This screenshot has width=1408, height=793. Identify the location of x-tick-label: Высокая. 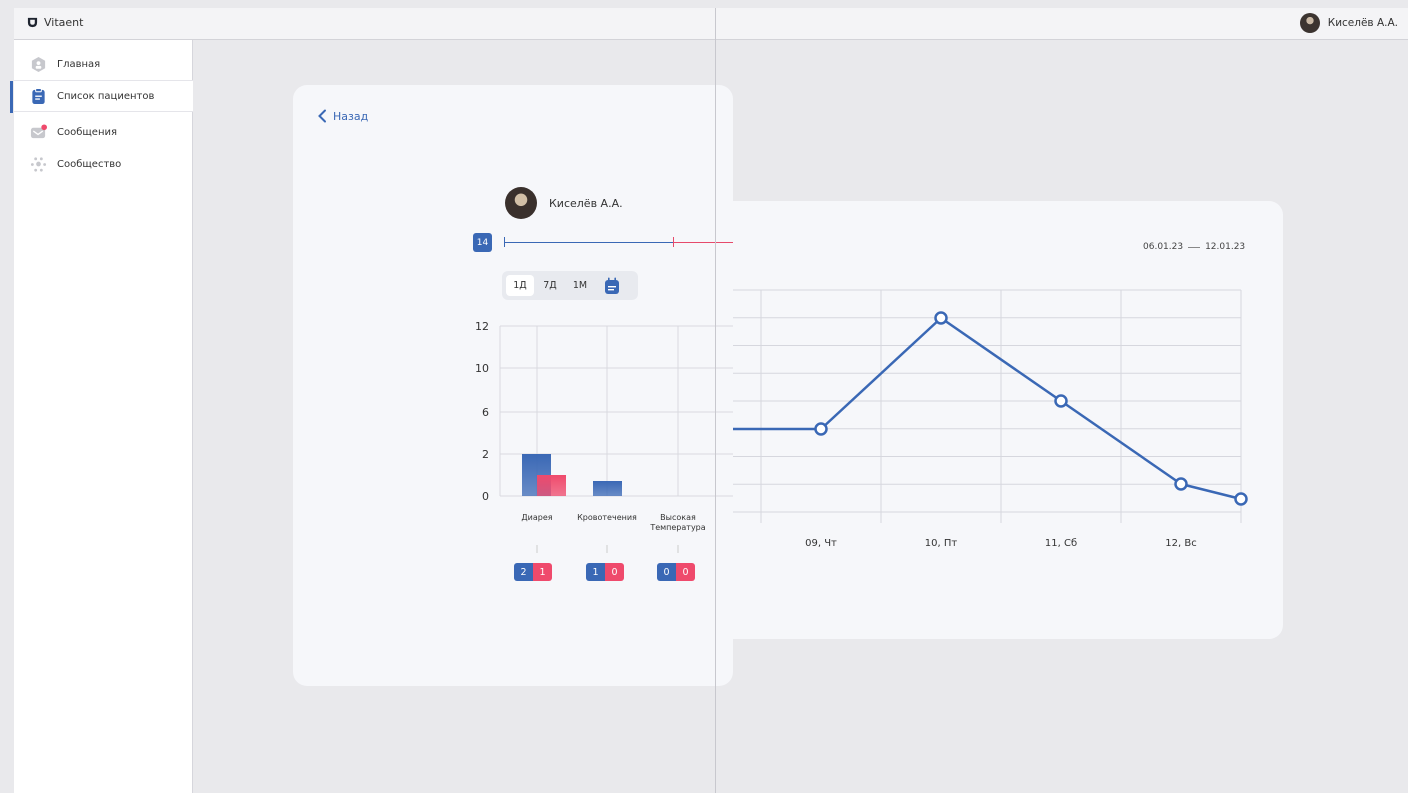
(678, 517).